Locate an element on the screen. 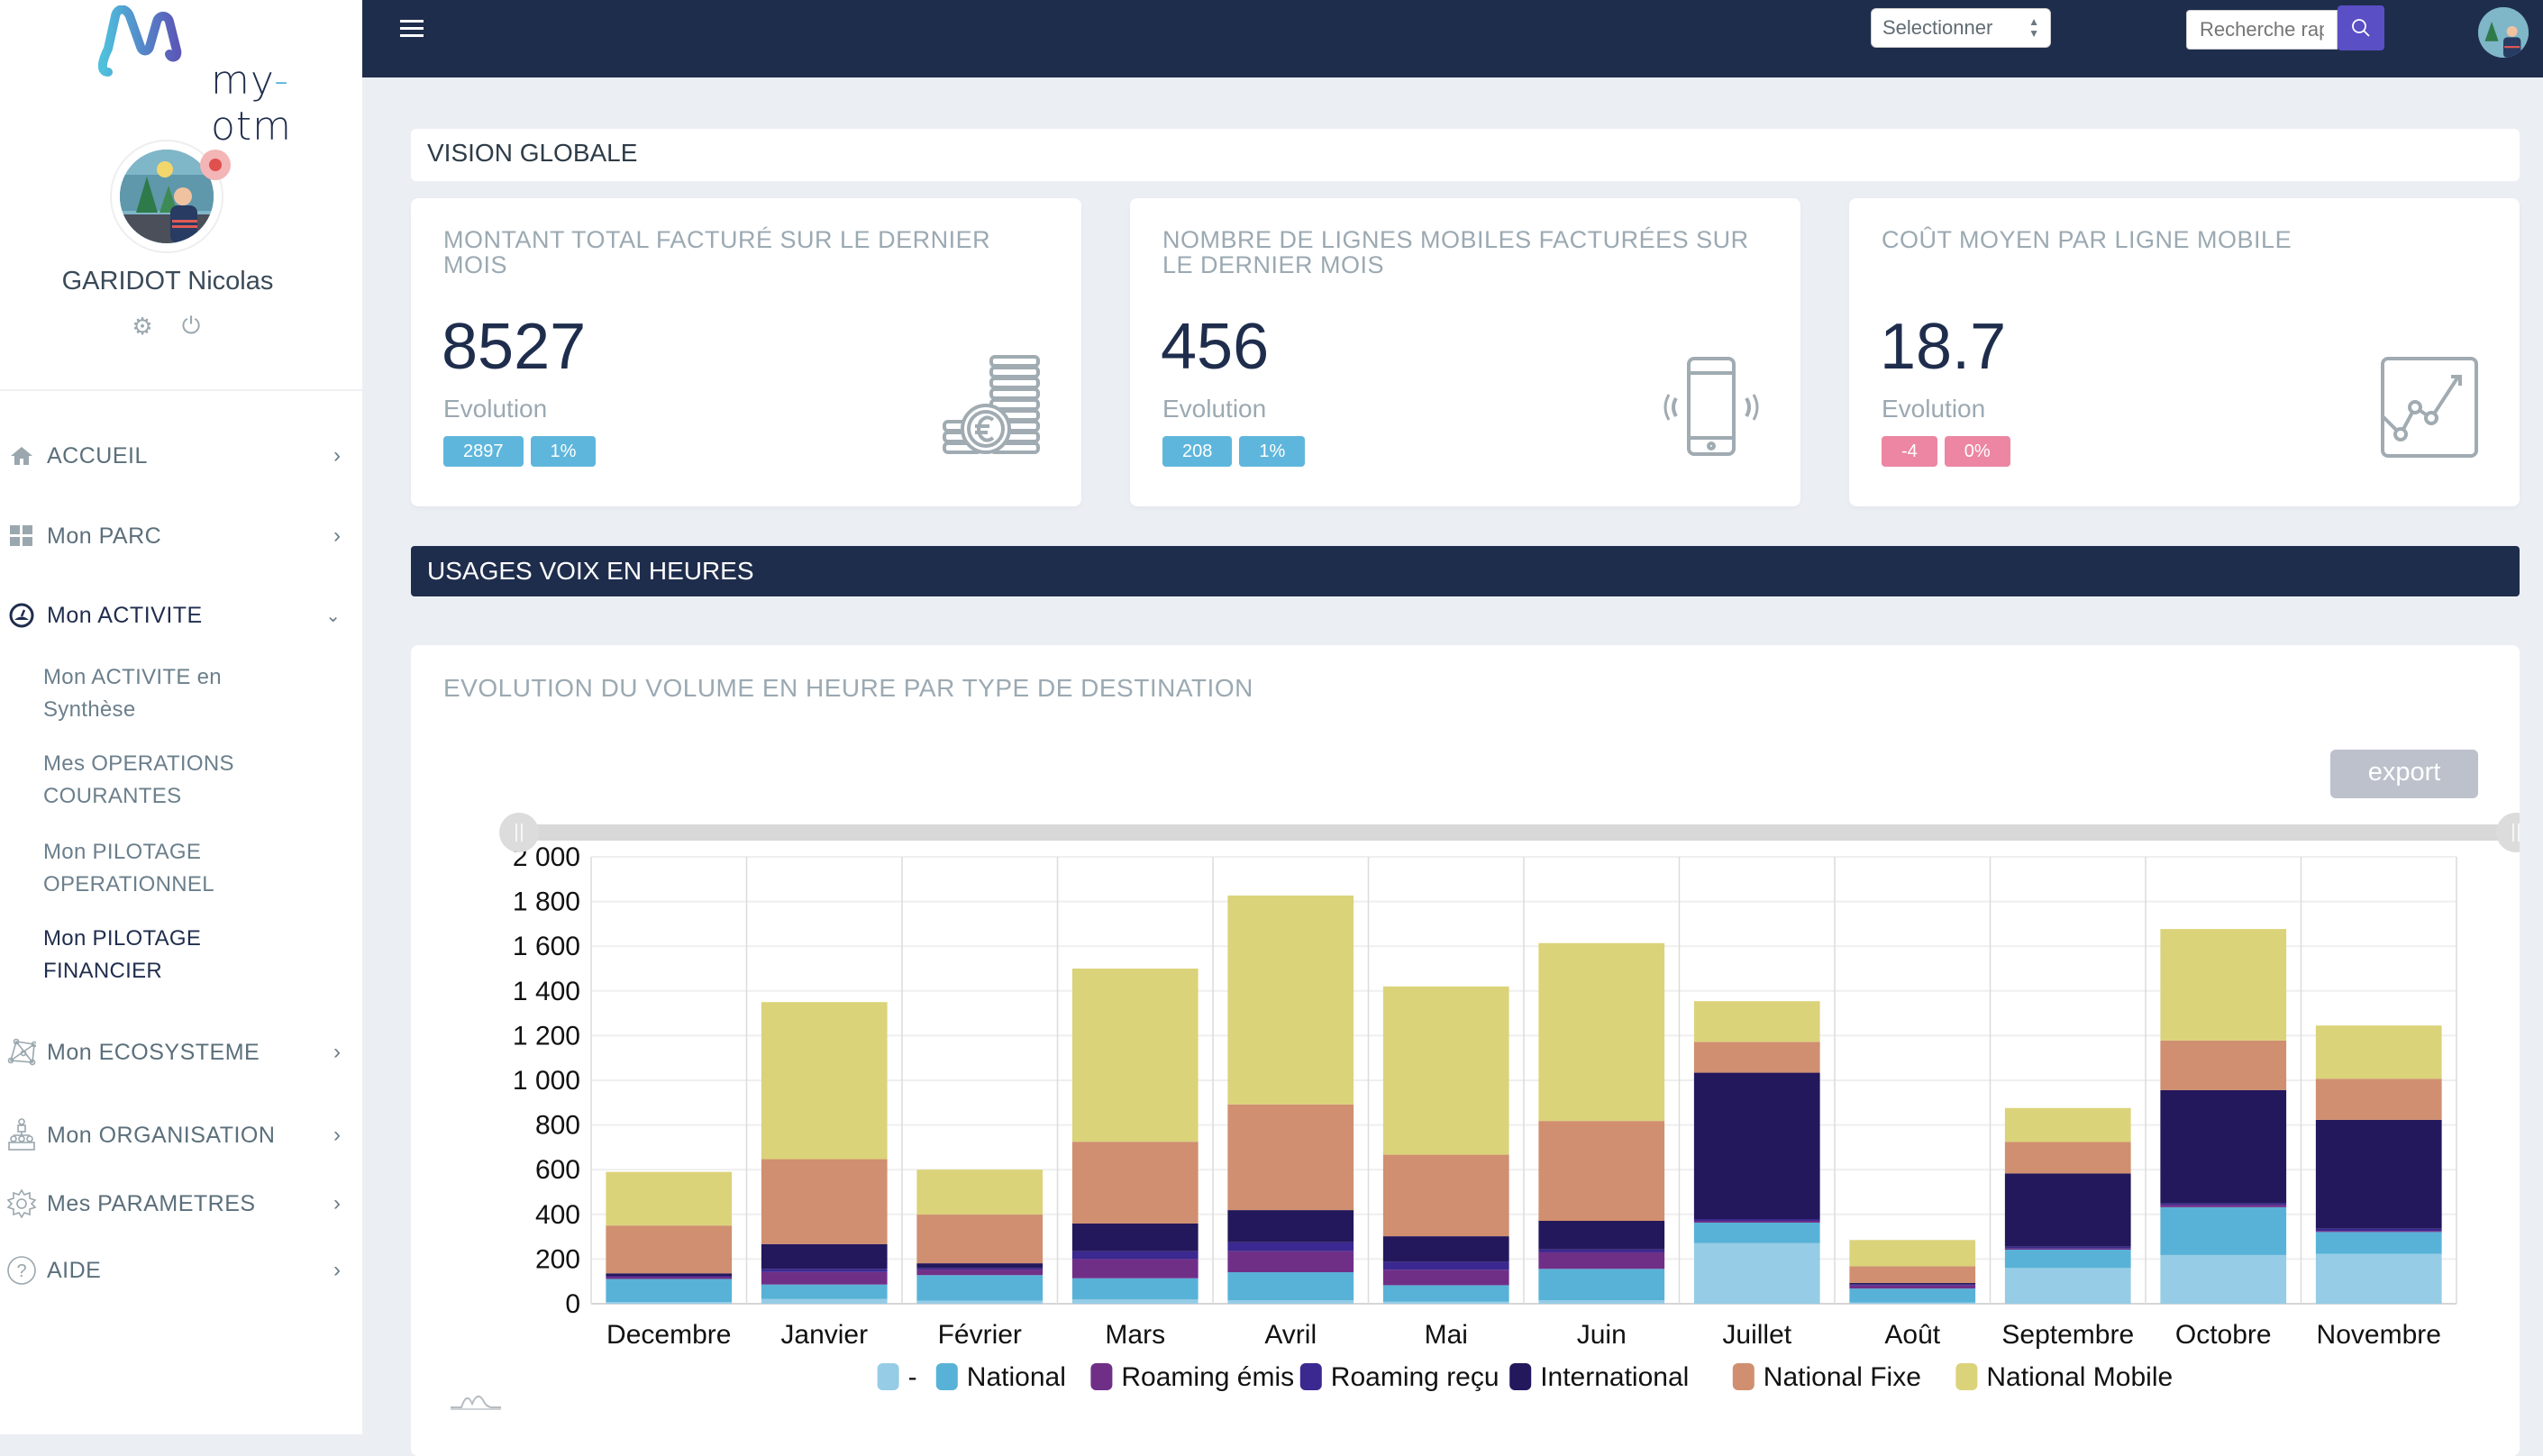 This screenshot has height=1456, width=2543. legend-item: International is located at coordinates (1599, 1377).